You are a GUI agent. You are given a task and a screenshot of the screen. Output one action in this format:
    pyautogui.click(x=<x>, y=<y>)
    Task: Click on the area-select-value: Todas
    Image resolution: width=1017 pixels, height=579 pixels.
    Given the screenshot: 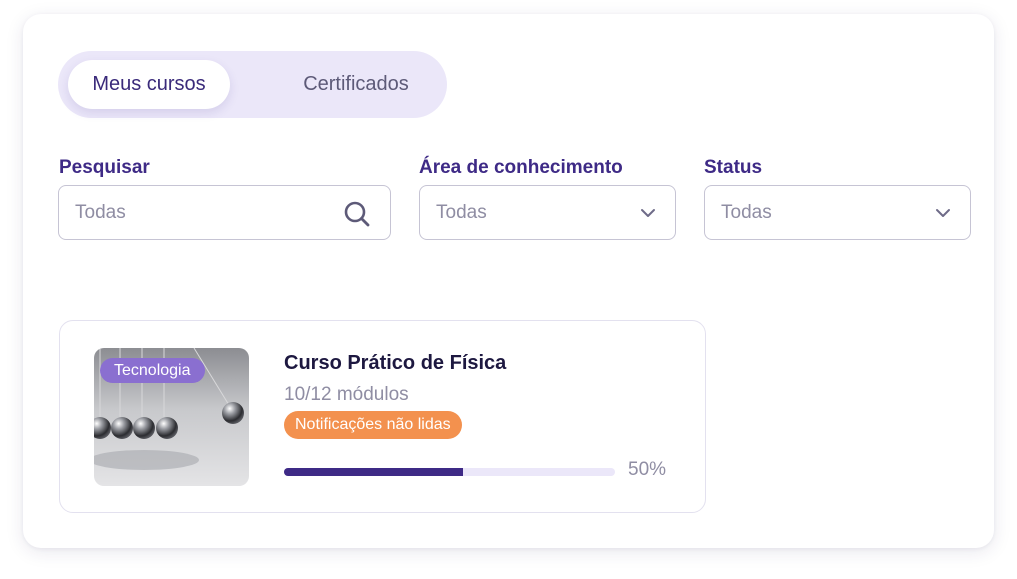 What is the action you would take?
    pyautogui.click(x=461, y=212)
    